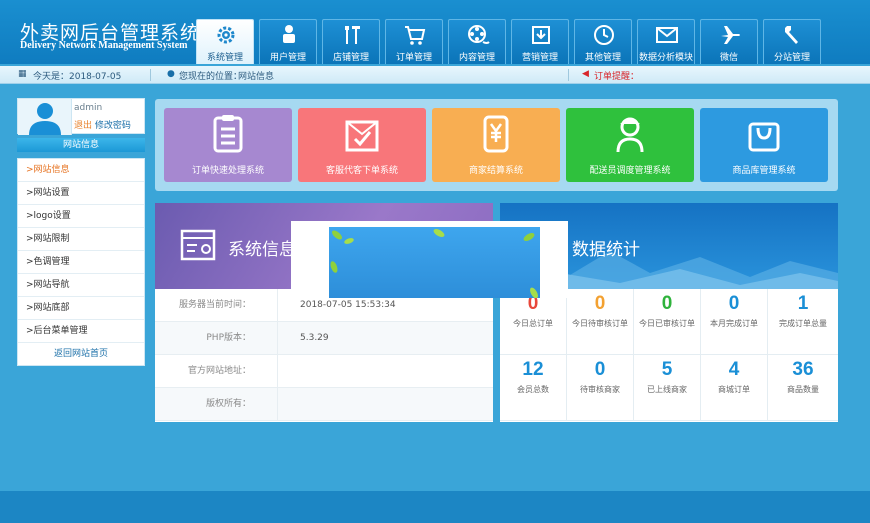  What do you see at coordinates (764, 137) in the screenshot?
I see `shopping-bag-icon` at bounding box center [764, 137].